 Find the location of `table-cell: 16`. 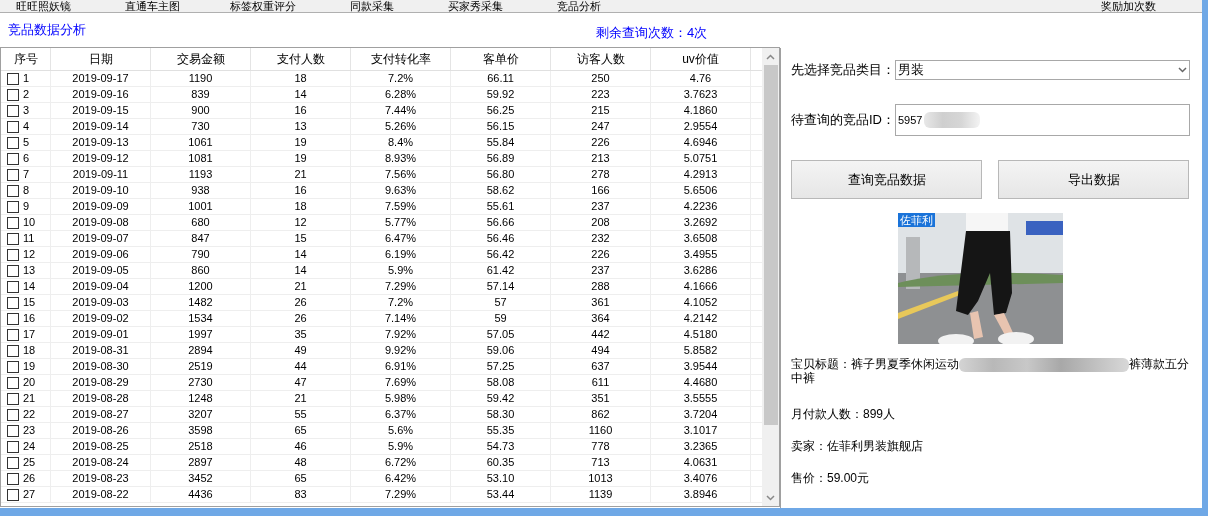

table-cell: 16 is located at coordinates (300, 190).